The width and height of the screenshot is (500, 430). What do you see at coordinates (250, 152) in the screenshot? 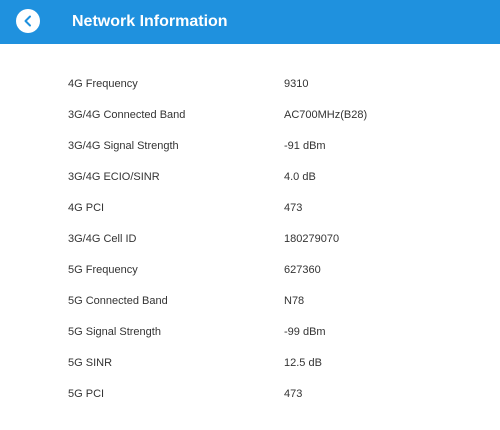
I see `info-row-signal-strength: 3G/4G Signal Strength -91 dBm` at bounding box center [250, 152].